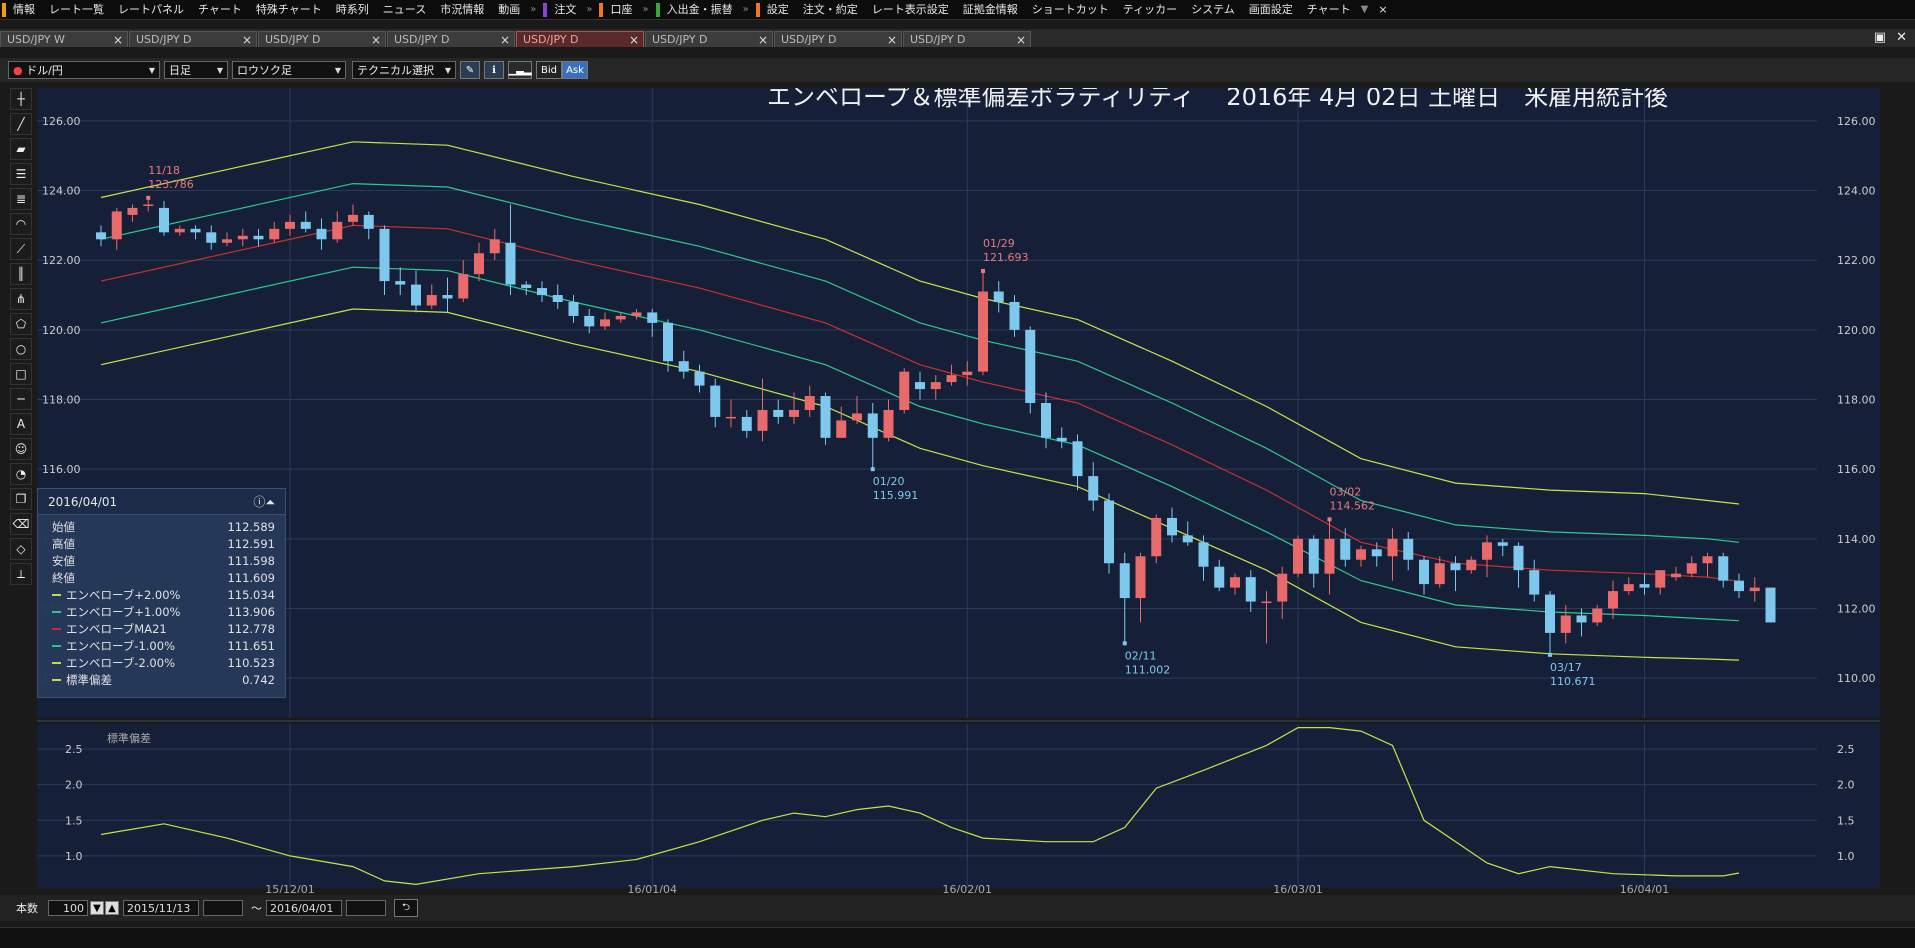 Image resolution: width=1915 pixels, height=948 pixels. I want to click on info-panel-controls: ⓘ⏶, so click(264, 501).